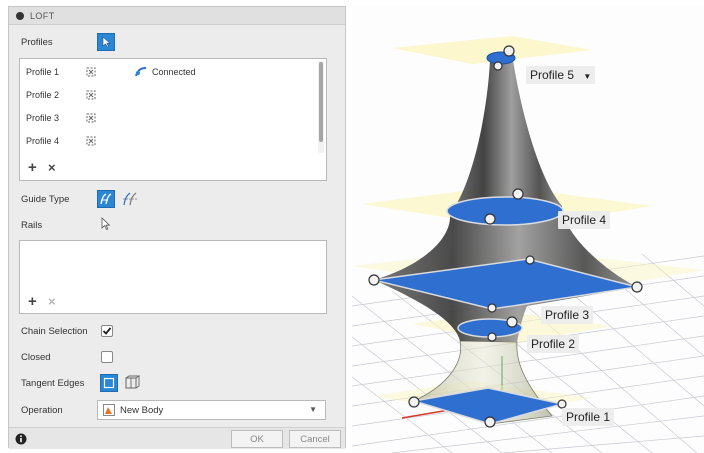 Image resolution: width=704 pixels, height=453 pixels. I want to click on profile-label: Profile 2, so click(43, 95).